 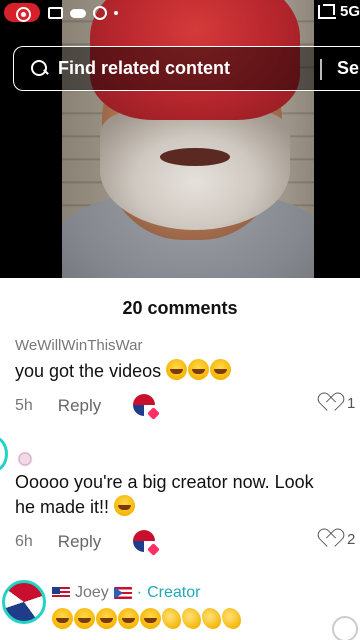 I want to click on search-bar: Find related content Se, so click(x=186, y=68).